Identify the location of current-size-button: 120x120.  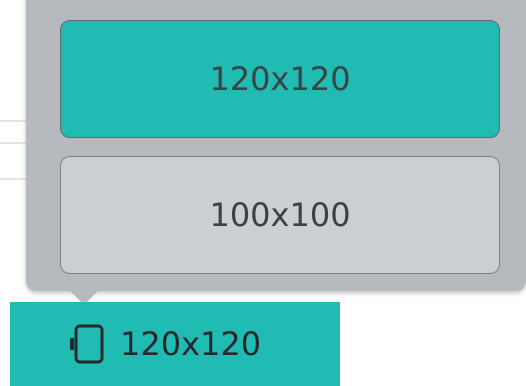
(175, 344).